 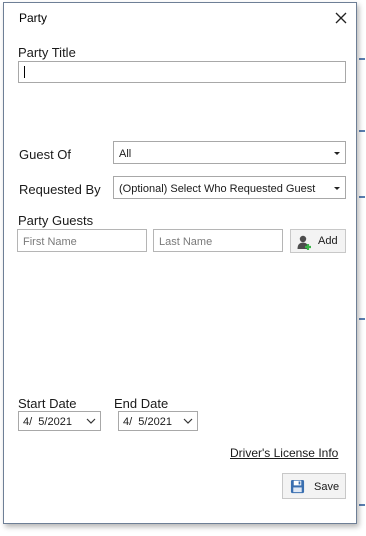 What do you see at coordinates (47, 403) in the screenshot?
I see `start-date-label: Start Date` at bounding box center [47, 403].